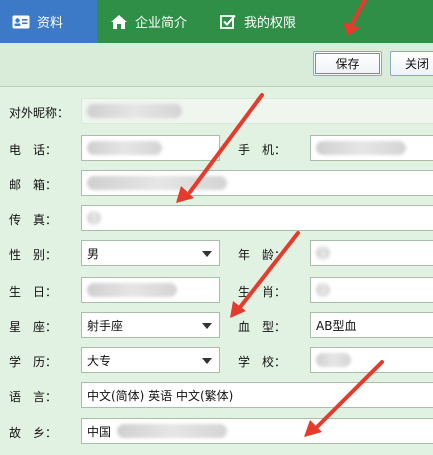 This screenshot has height=455, width=433. Describe the element at coordinates (262, 254) in the screenshot. I see `age-label: 年 龄：` at that location.